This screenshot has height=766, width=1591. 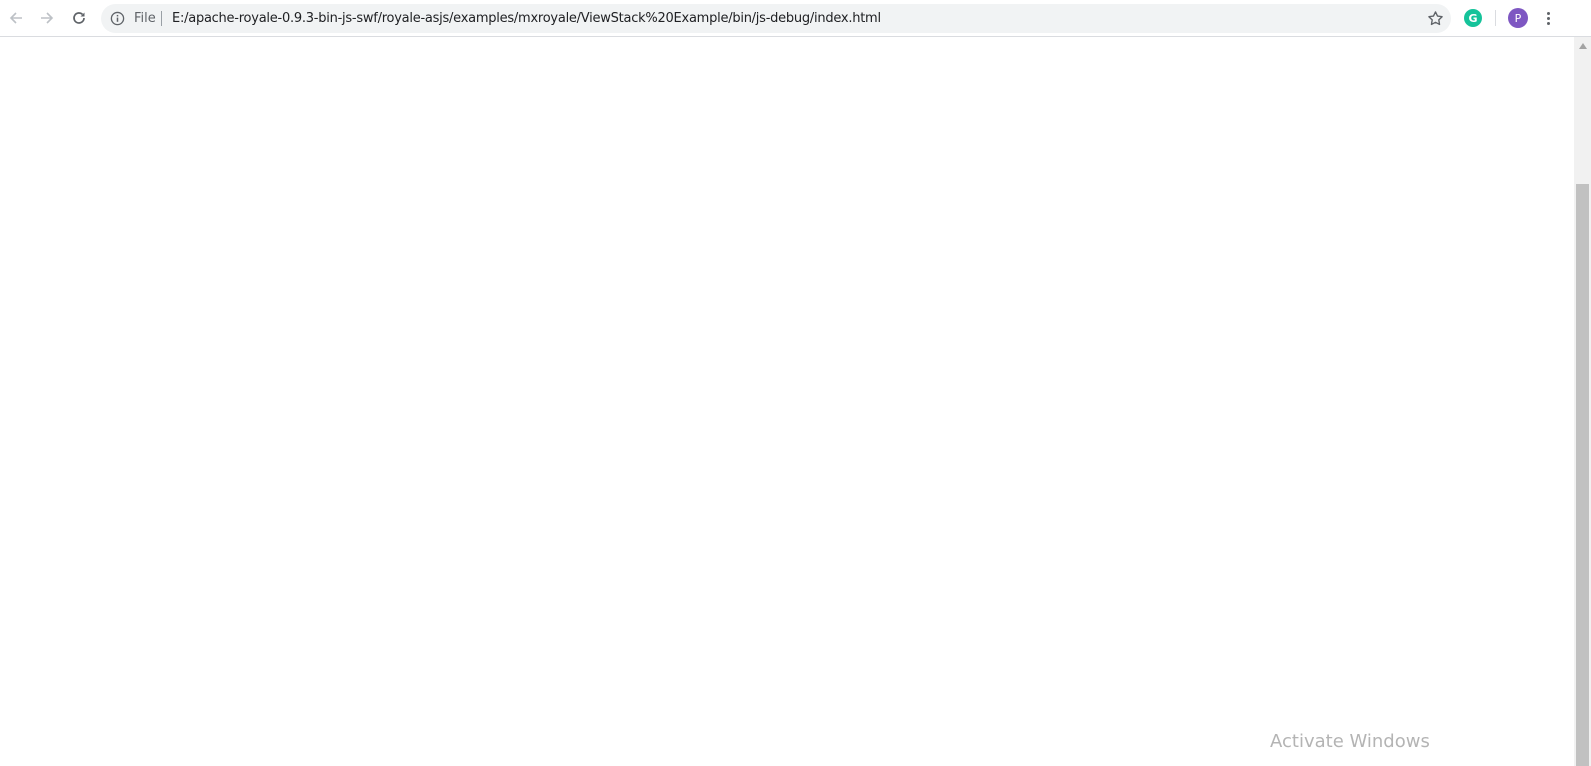 What do you see at coordinates (1350, 741) in the screenshot?
I see `activate-windows-watermark: Activate Windows` at bounding box center [1350, 741].